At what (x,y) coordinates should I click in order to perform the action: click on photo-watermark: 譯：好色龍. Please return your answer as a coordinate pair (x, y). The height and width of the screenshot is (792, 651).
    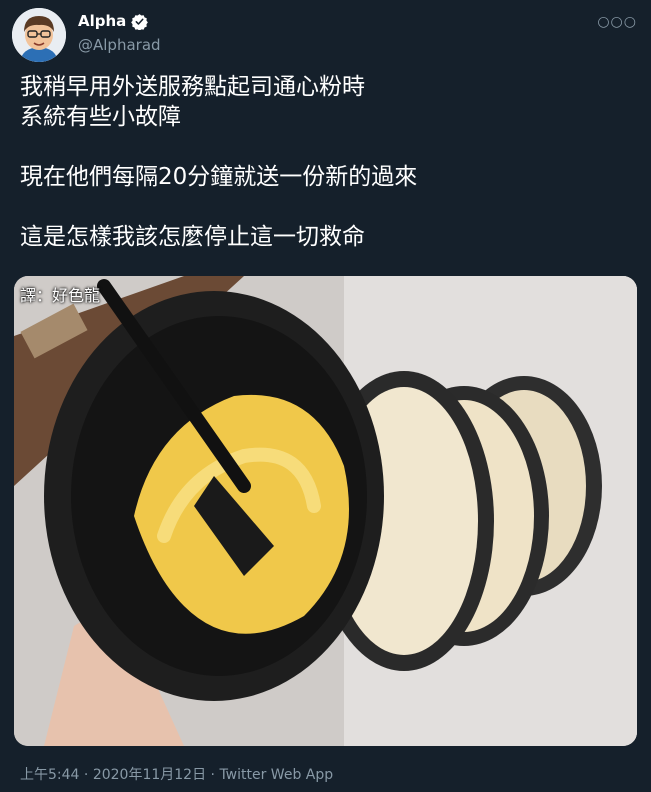
    Looking at the image, I should click on (60, 295).